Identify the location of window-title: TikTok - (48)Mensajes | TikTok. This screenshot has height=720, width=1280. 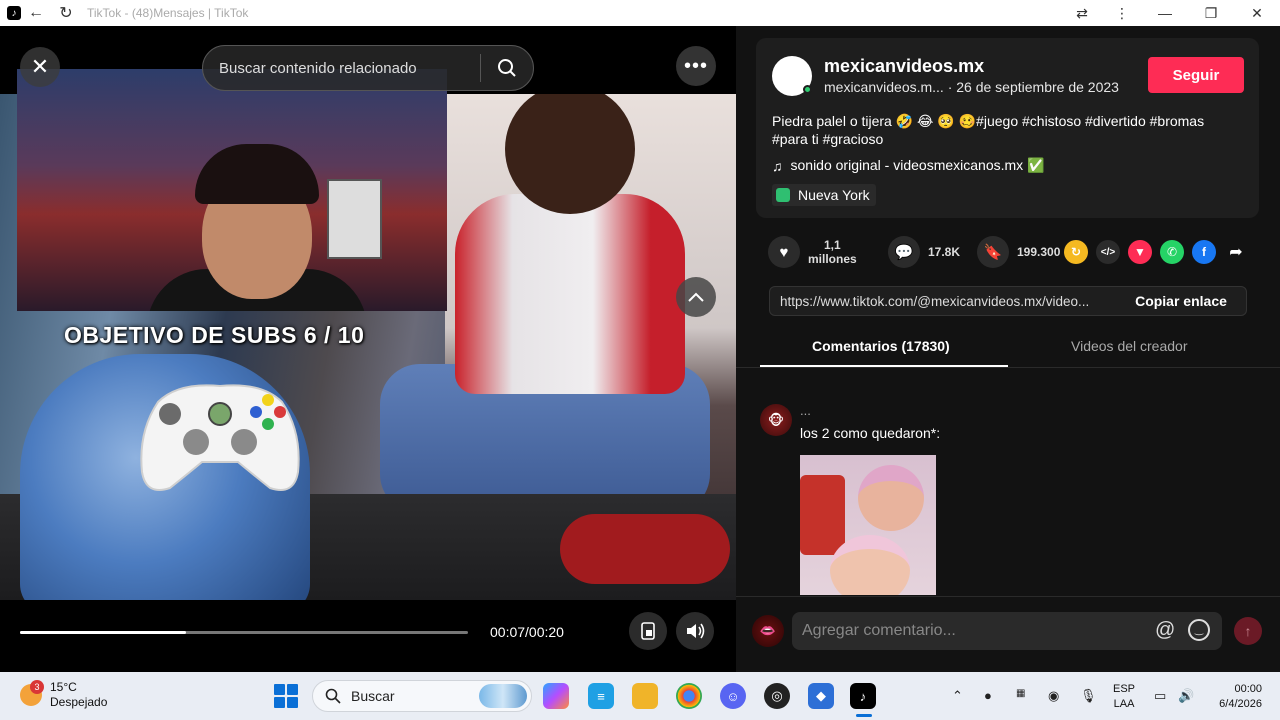
(168, 13).